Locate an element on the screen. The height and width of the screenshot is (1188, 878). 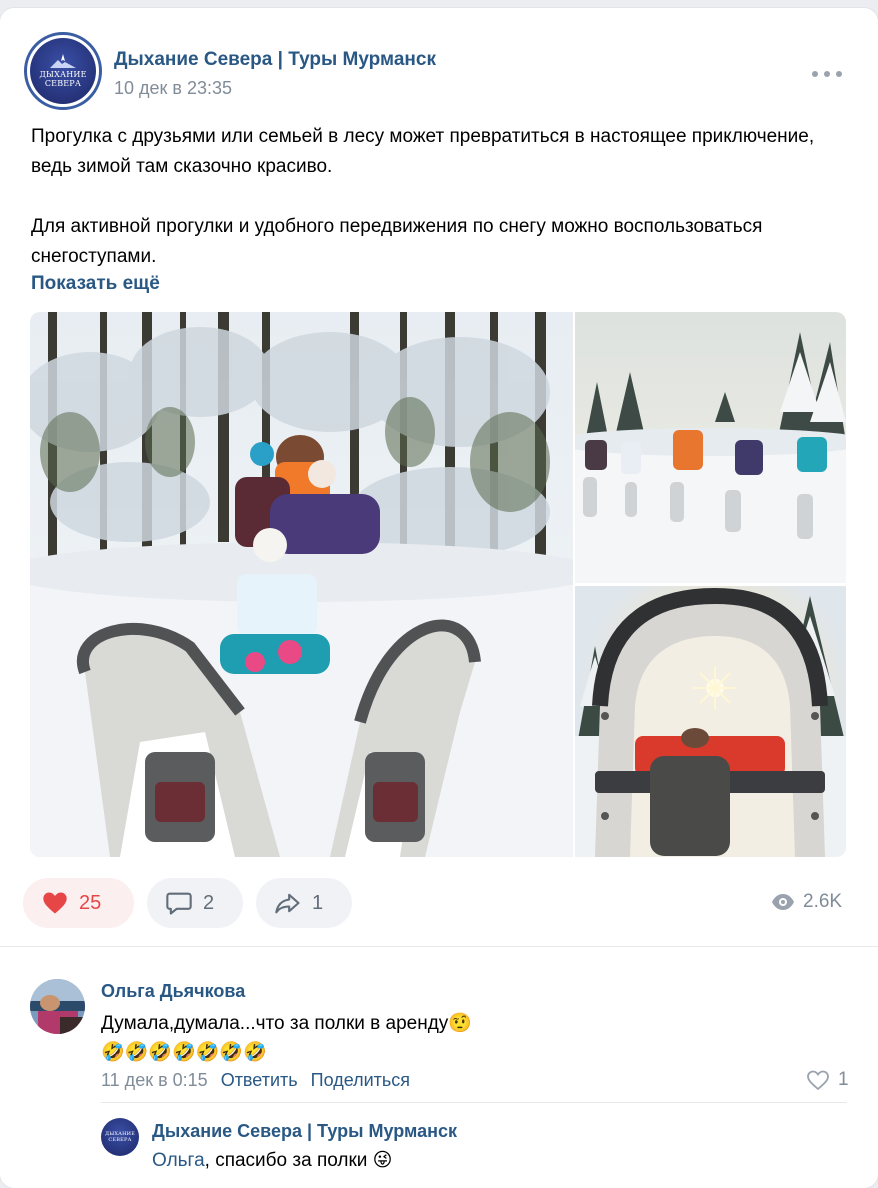
community-logo: ДЫХАНИЕ СЕВЕРА is located at coordinates (63, 71).